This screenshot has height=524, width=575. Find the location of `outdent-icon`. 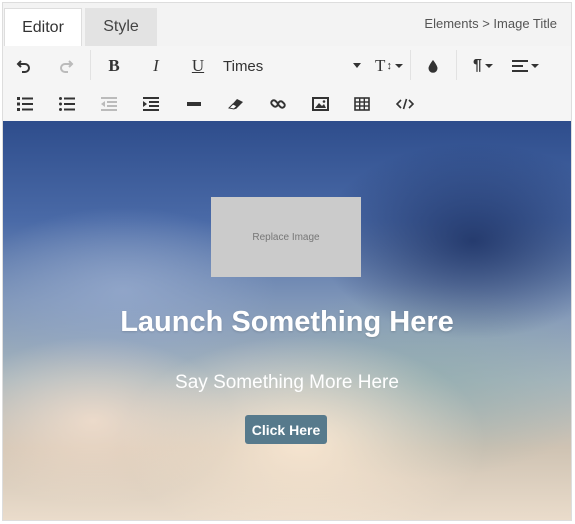

outdent-icon is located at coordinates (109, 104).